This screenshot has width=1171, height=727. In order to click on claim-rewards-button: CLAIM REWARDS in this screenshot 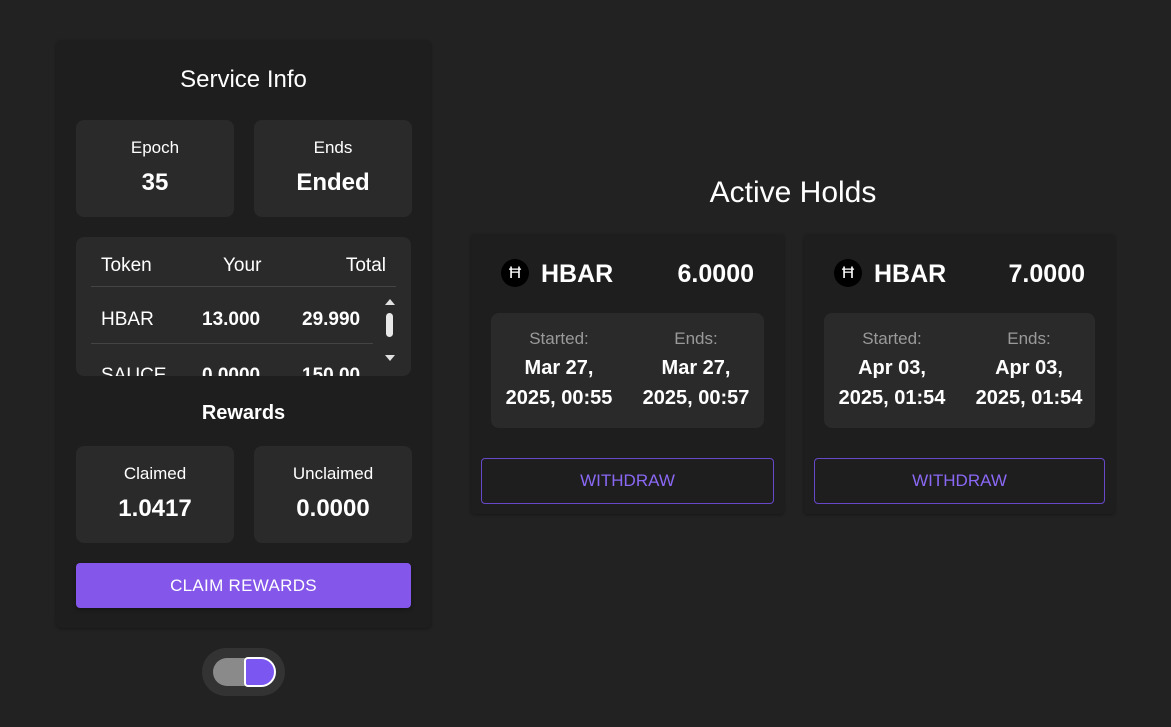, I will do `click(243, 585)`.